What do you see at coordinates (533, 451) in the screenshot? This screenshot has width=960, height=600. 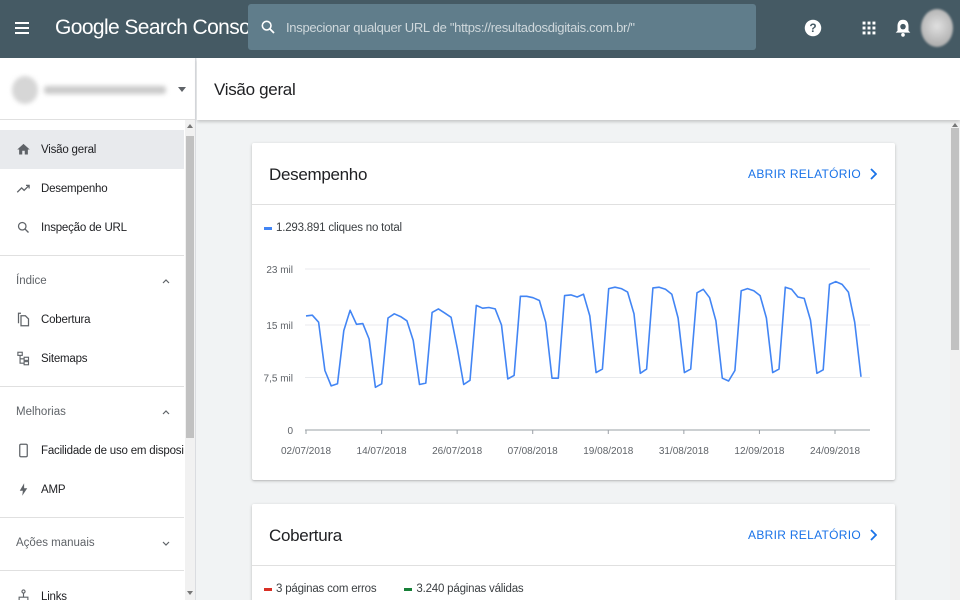 I see `x-tick-label: 07/08/2018` at bounding box center [533, 451].